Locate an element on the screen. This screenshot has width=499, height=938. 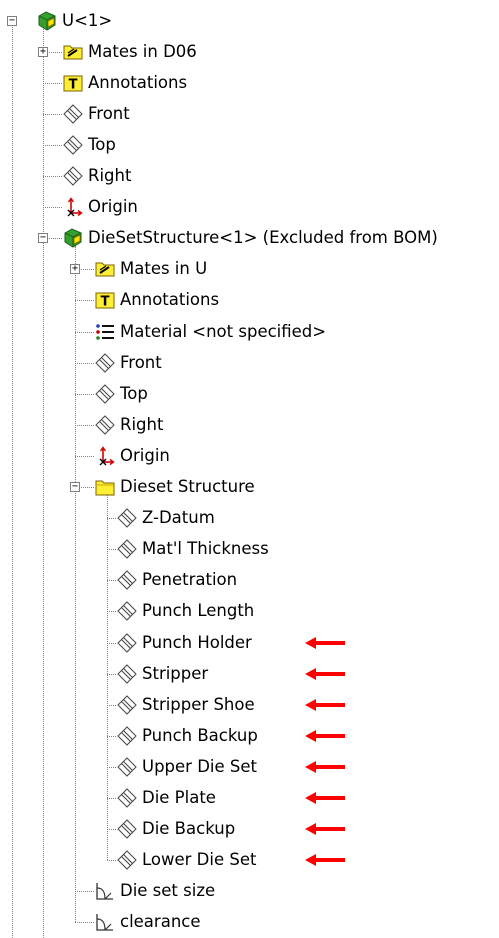
tree-item-label: Lower Die Set is located at coordinates (199, 860).